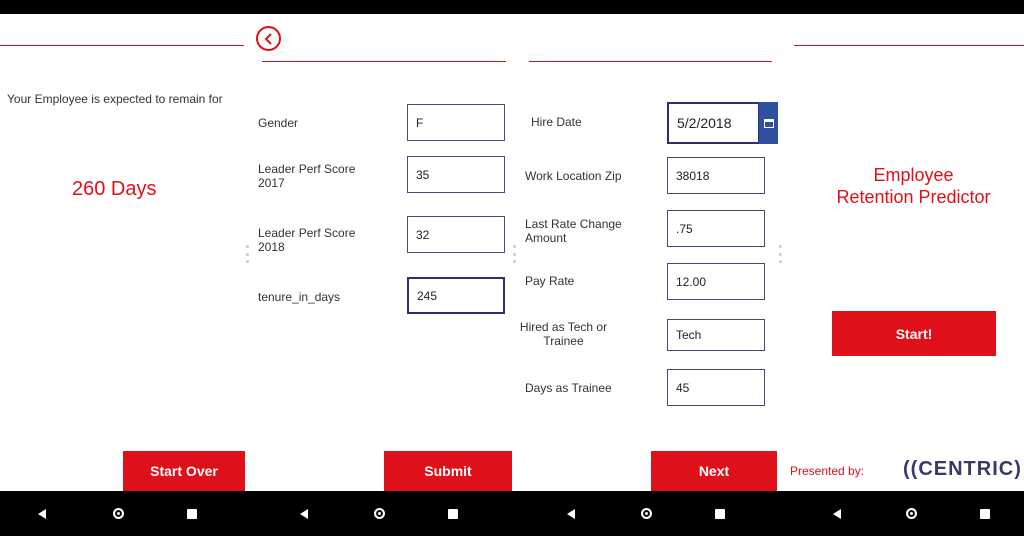 This screenshot has height=536, width=1024. What do you see at coordinates (556, 122) in the screenshot?
I see `hire-date-label: Hire Date` at bounding box center [556, 122].